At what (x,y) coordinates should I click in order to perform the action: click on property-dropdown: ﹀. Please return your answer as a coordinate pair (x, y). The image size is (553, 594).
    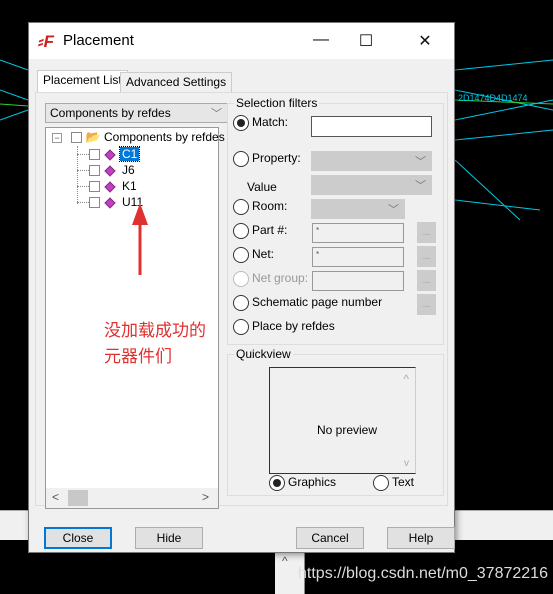
    Looking at the image, I should click on (371, 161).